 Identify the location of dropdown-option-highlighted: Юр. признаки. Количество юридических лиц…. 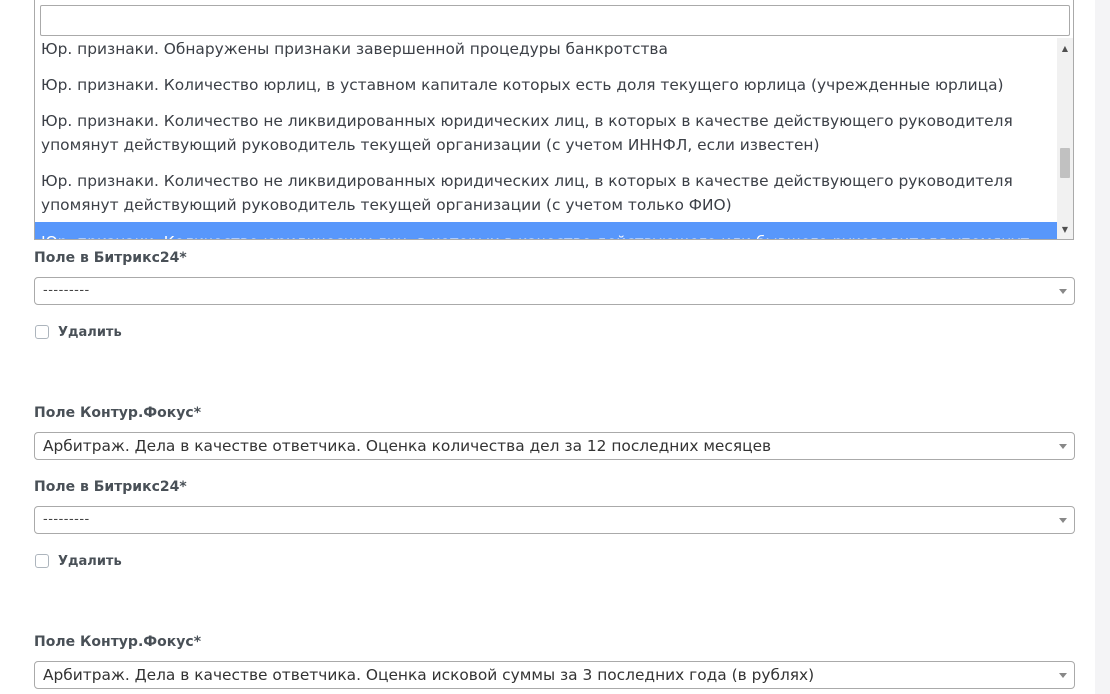
(547, 230).